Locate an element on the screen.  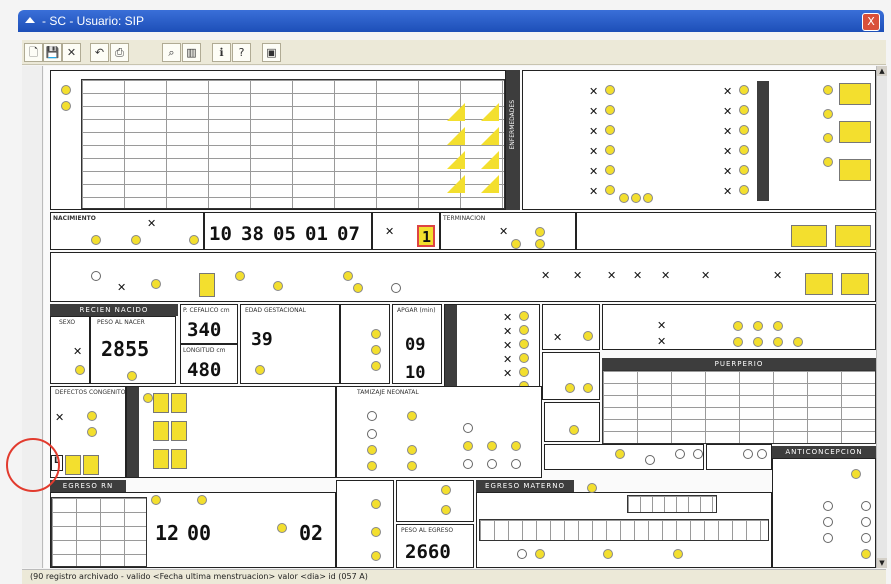
egreso-age: 02 is located at coordinates (311, 533).